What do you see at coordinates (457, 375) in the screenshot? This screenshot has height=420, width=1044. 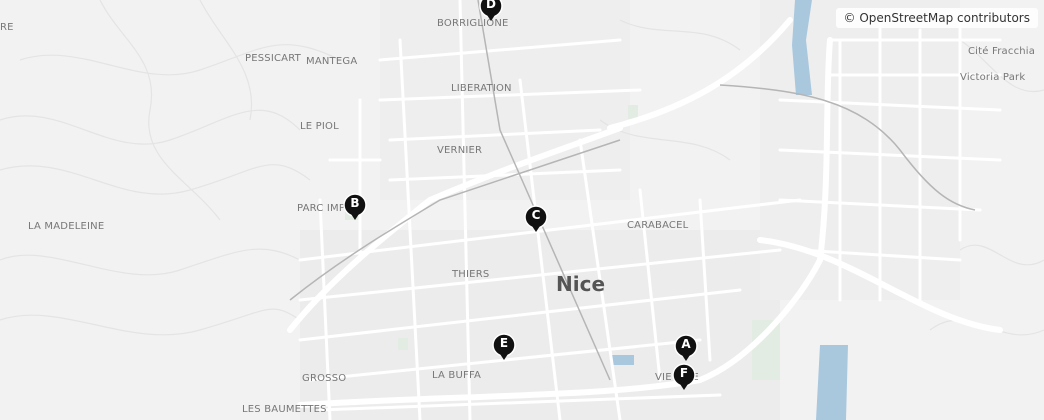 I see `place-label-la-buffa: LA BUFFA` at bounding box center [457, 375].